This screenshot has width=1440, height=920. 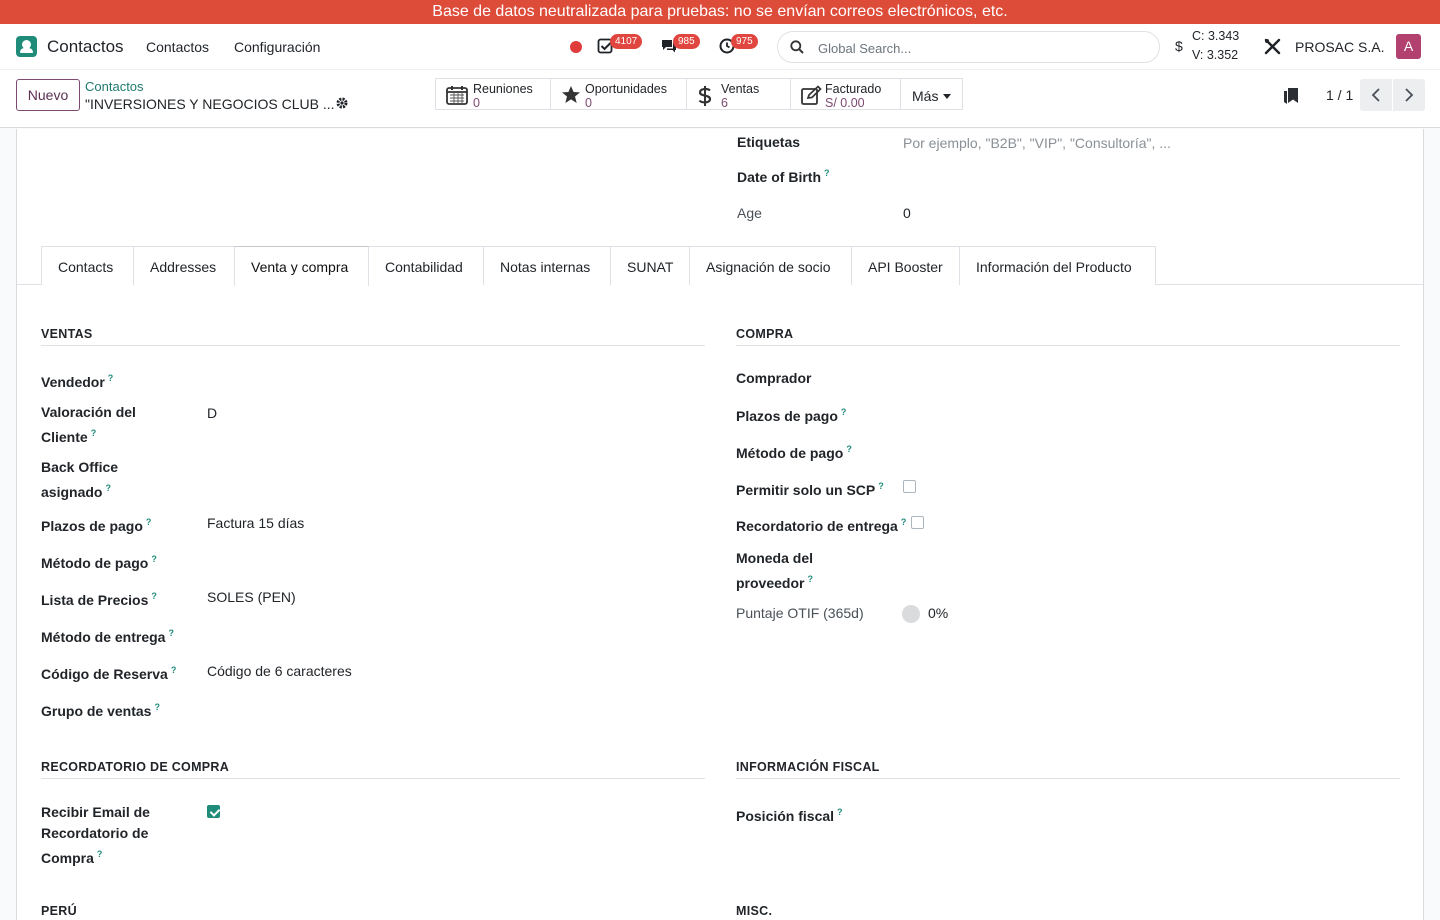 I want to click on search-icon, so click(x=797, y=47).